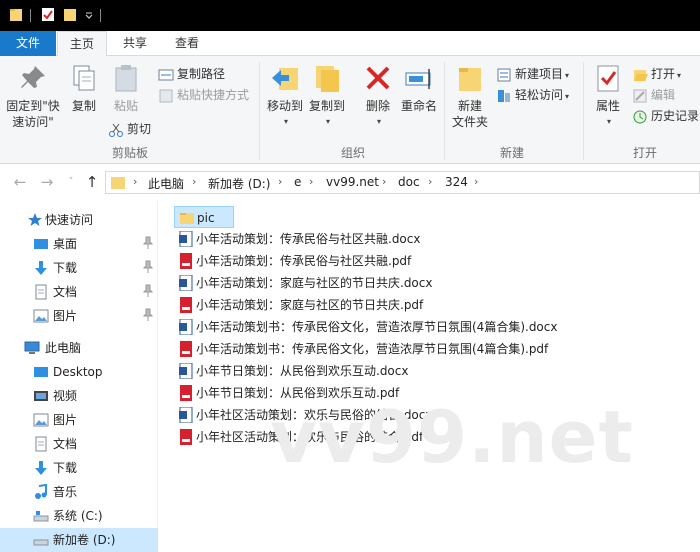  I want to click on paste-button: 粘贴, so click(126, 88).